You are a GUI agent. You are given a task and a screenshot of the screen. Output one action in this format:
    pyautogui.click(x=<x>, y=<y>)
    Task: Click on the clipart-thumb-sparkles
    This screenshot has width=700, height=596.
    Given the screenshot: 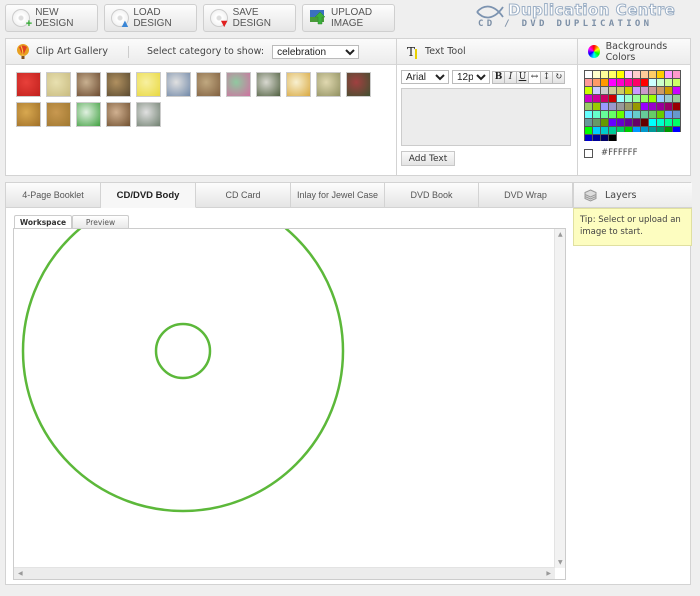 What is the action you would take?
    pyautogui.click(x=148, y=114)
    